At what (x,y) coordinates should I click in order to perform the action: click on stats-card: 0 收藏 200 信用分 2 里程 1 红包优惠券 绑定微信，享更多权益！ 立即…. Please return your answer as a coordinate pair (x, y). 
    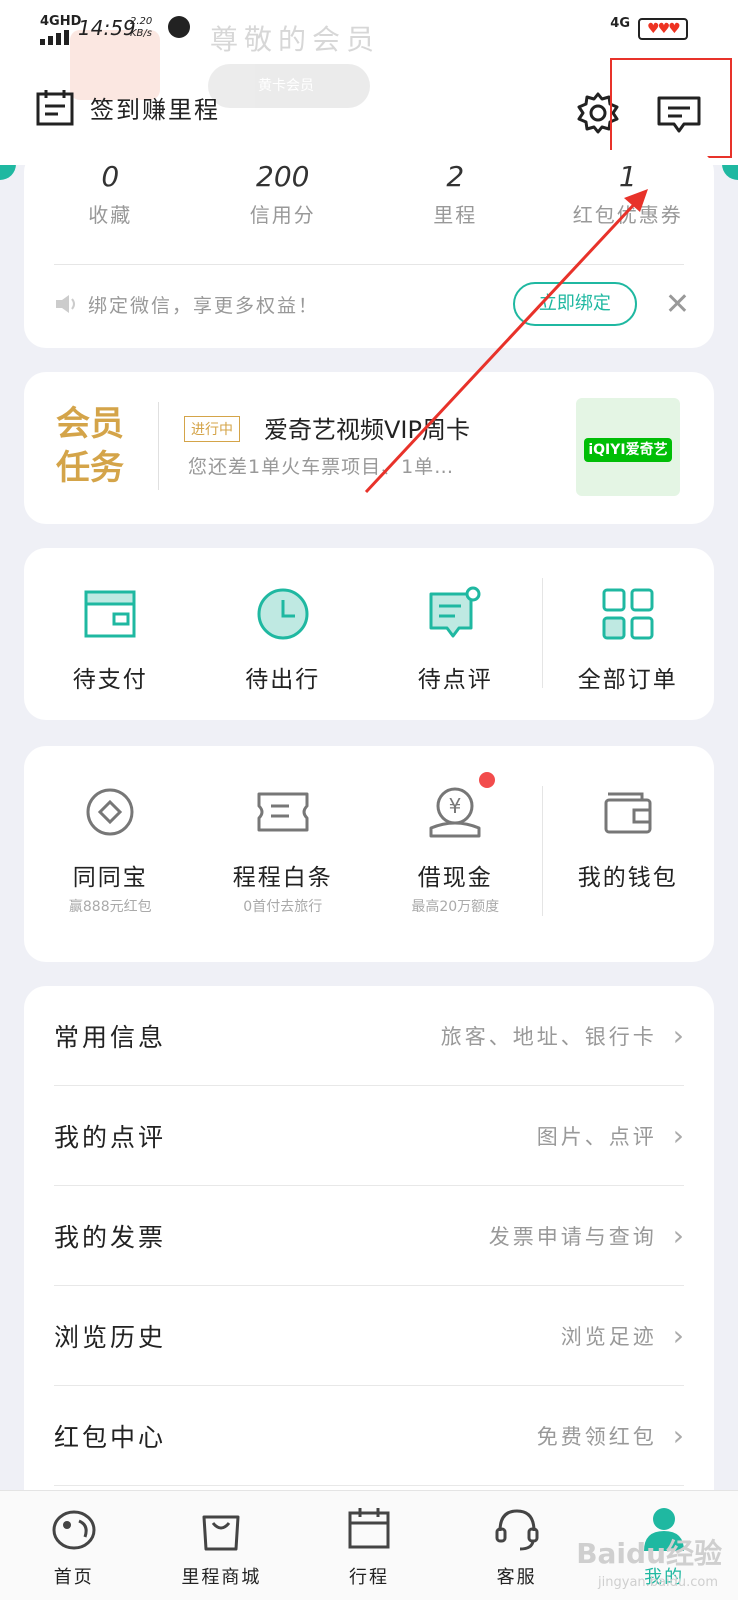
    Looking at the image, I should click on (369, 249).